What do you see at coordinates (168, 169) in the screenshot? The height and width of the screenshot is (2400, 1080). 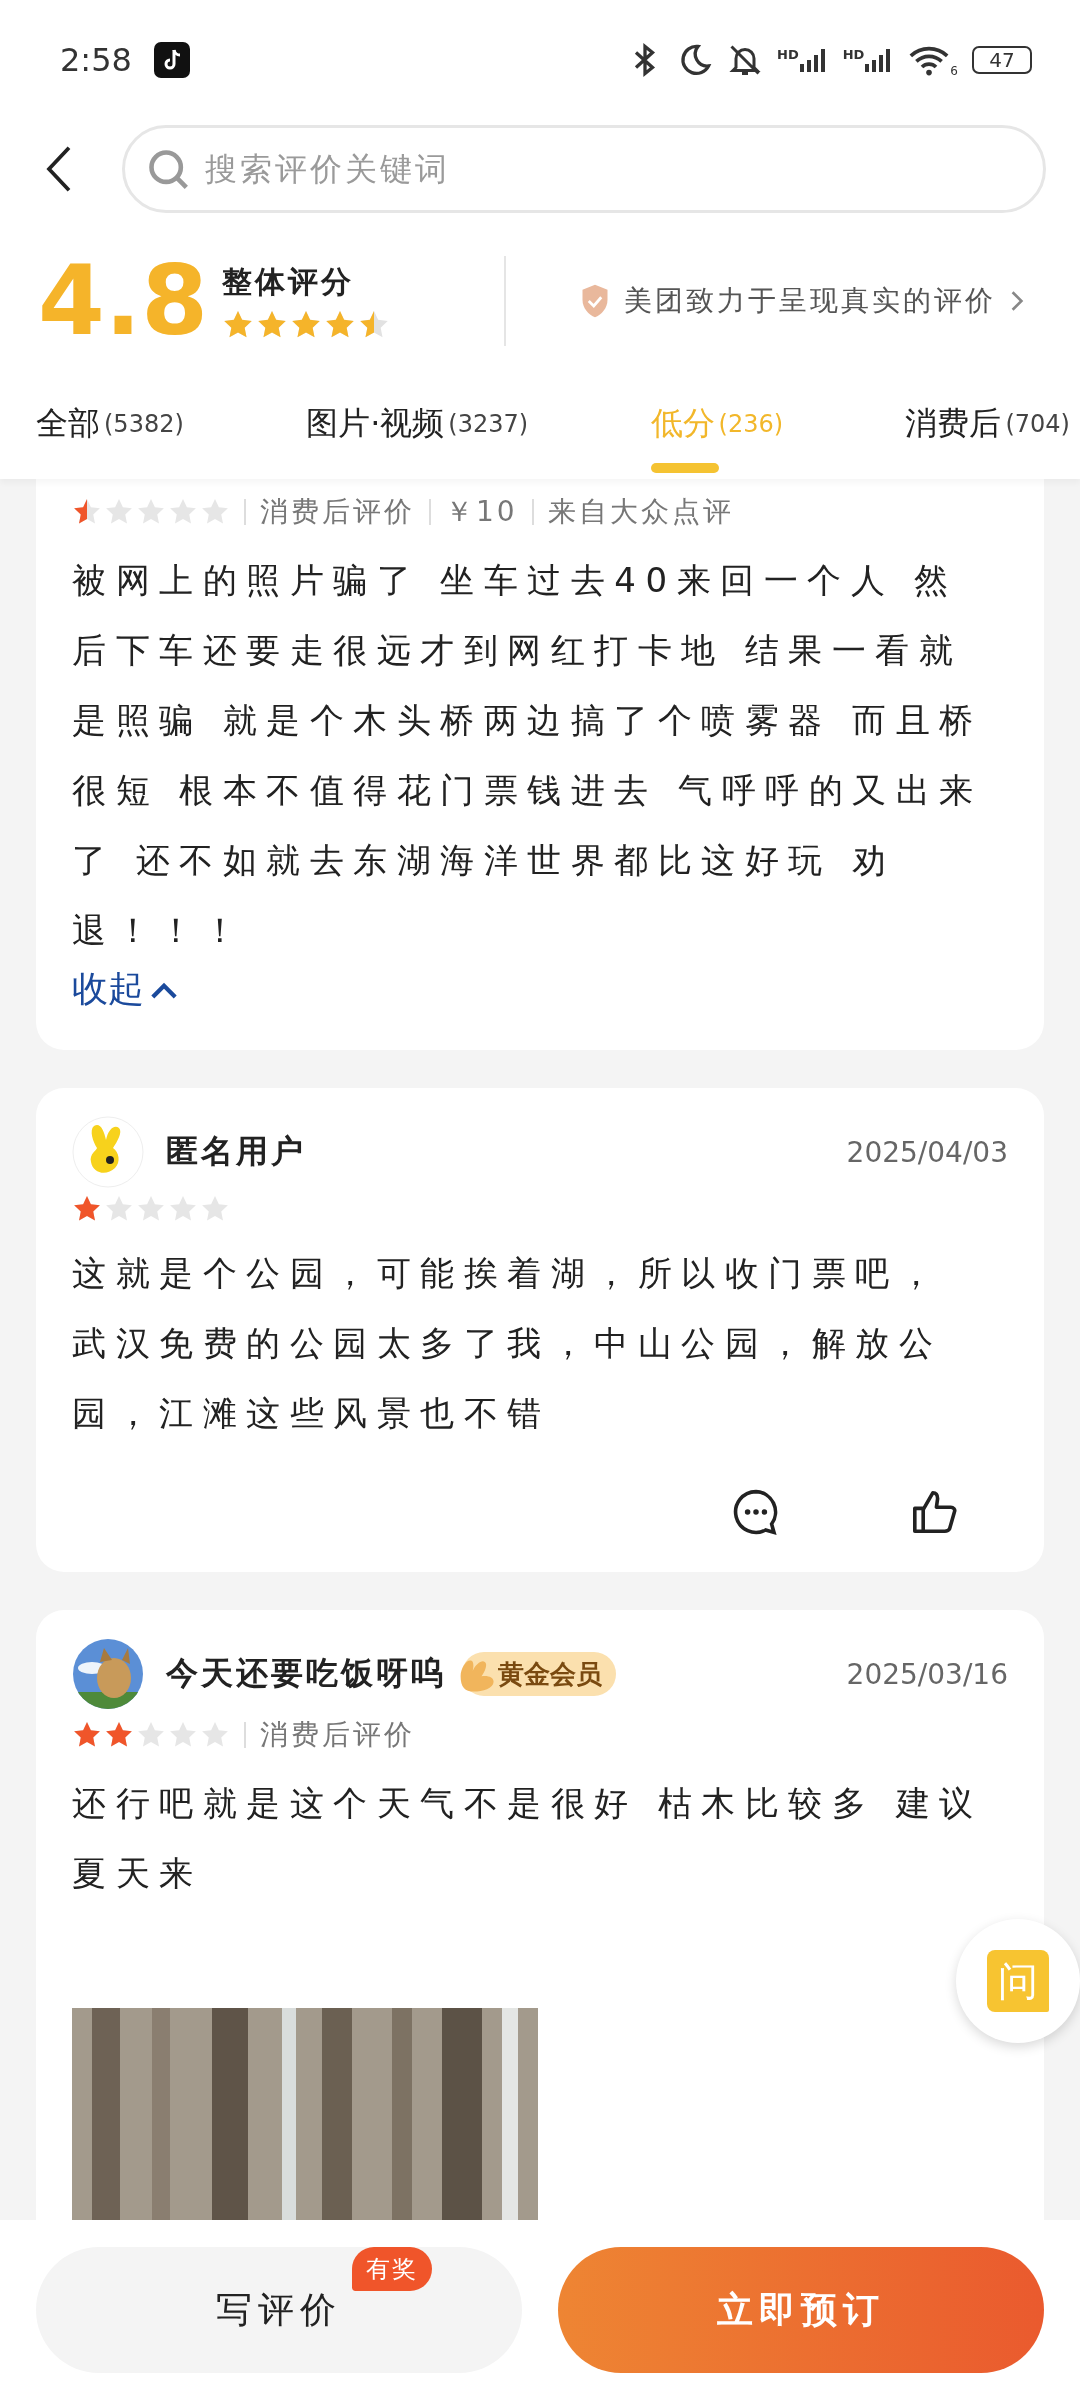 I see `search-icon` at bounding box center [168, 169].